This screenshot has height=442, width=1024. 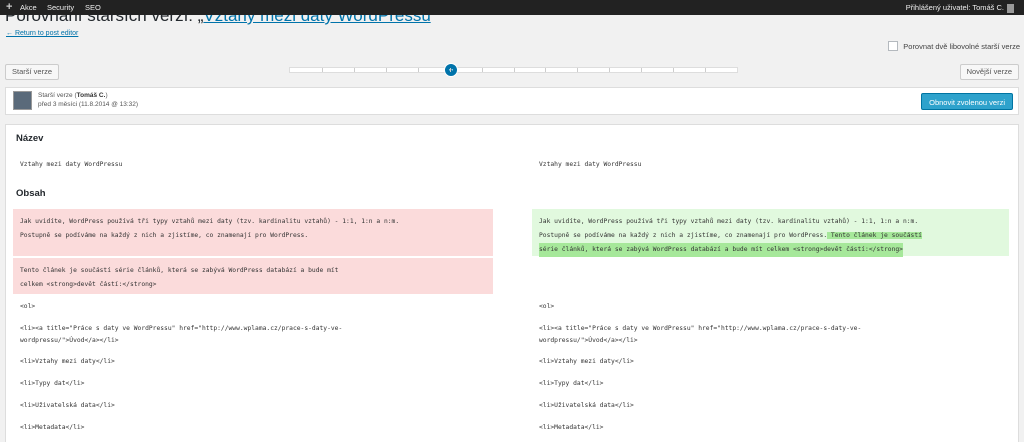 I want to click on title-right: Vztahy mezi daty WordPressu, so click(x=590, y=164).